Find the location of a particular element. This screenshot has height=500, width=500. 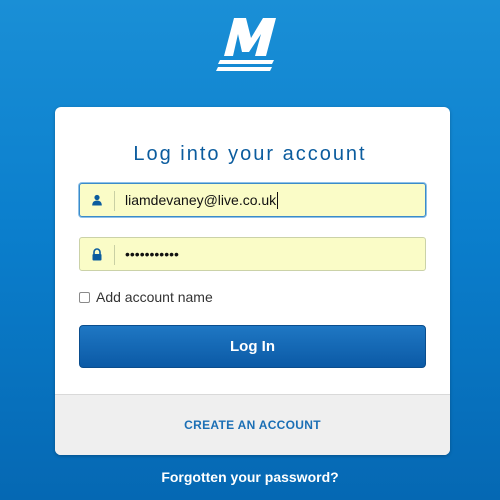

add-account-name-row: Add account name is located at coordinates (146, 297).